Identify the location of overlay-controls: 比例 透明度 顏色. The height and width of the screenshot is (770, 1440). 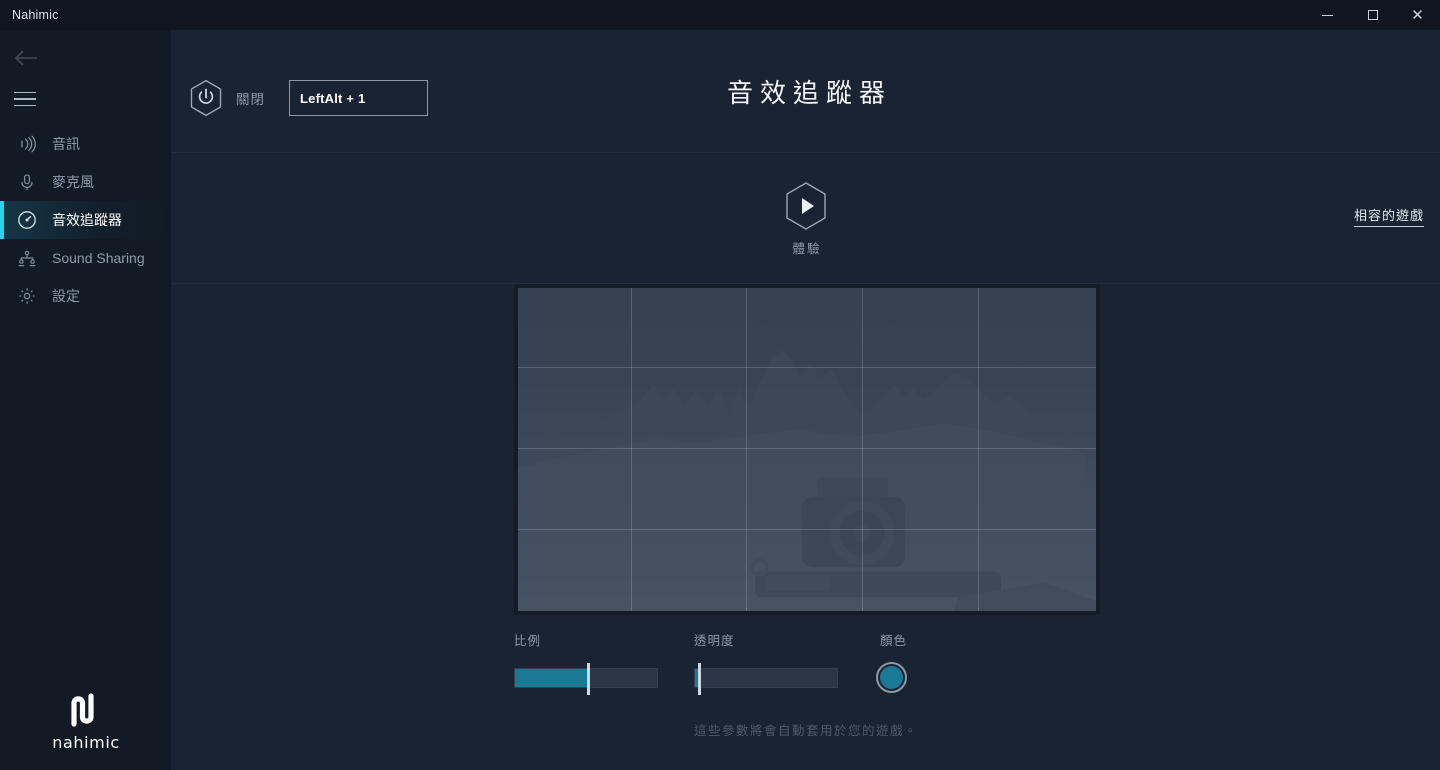
(807, 680).